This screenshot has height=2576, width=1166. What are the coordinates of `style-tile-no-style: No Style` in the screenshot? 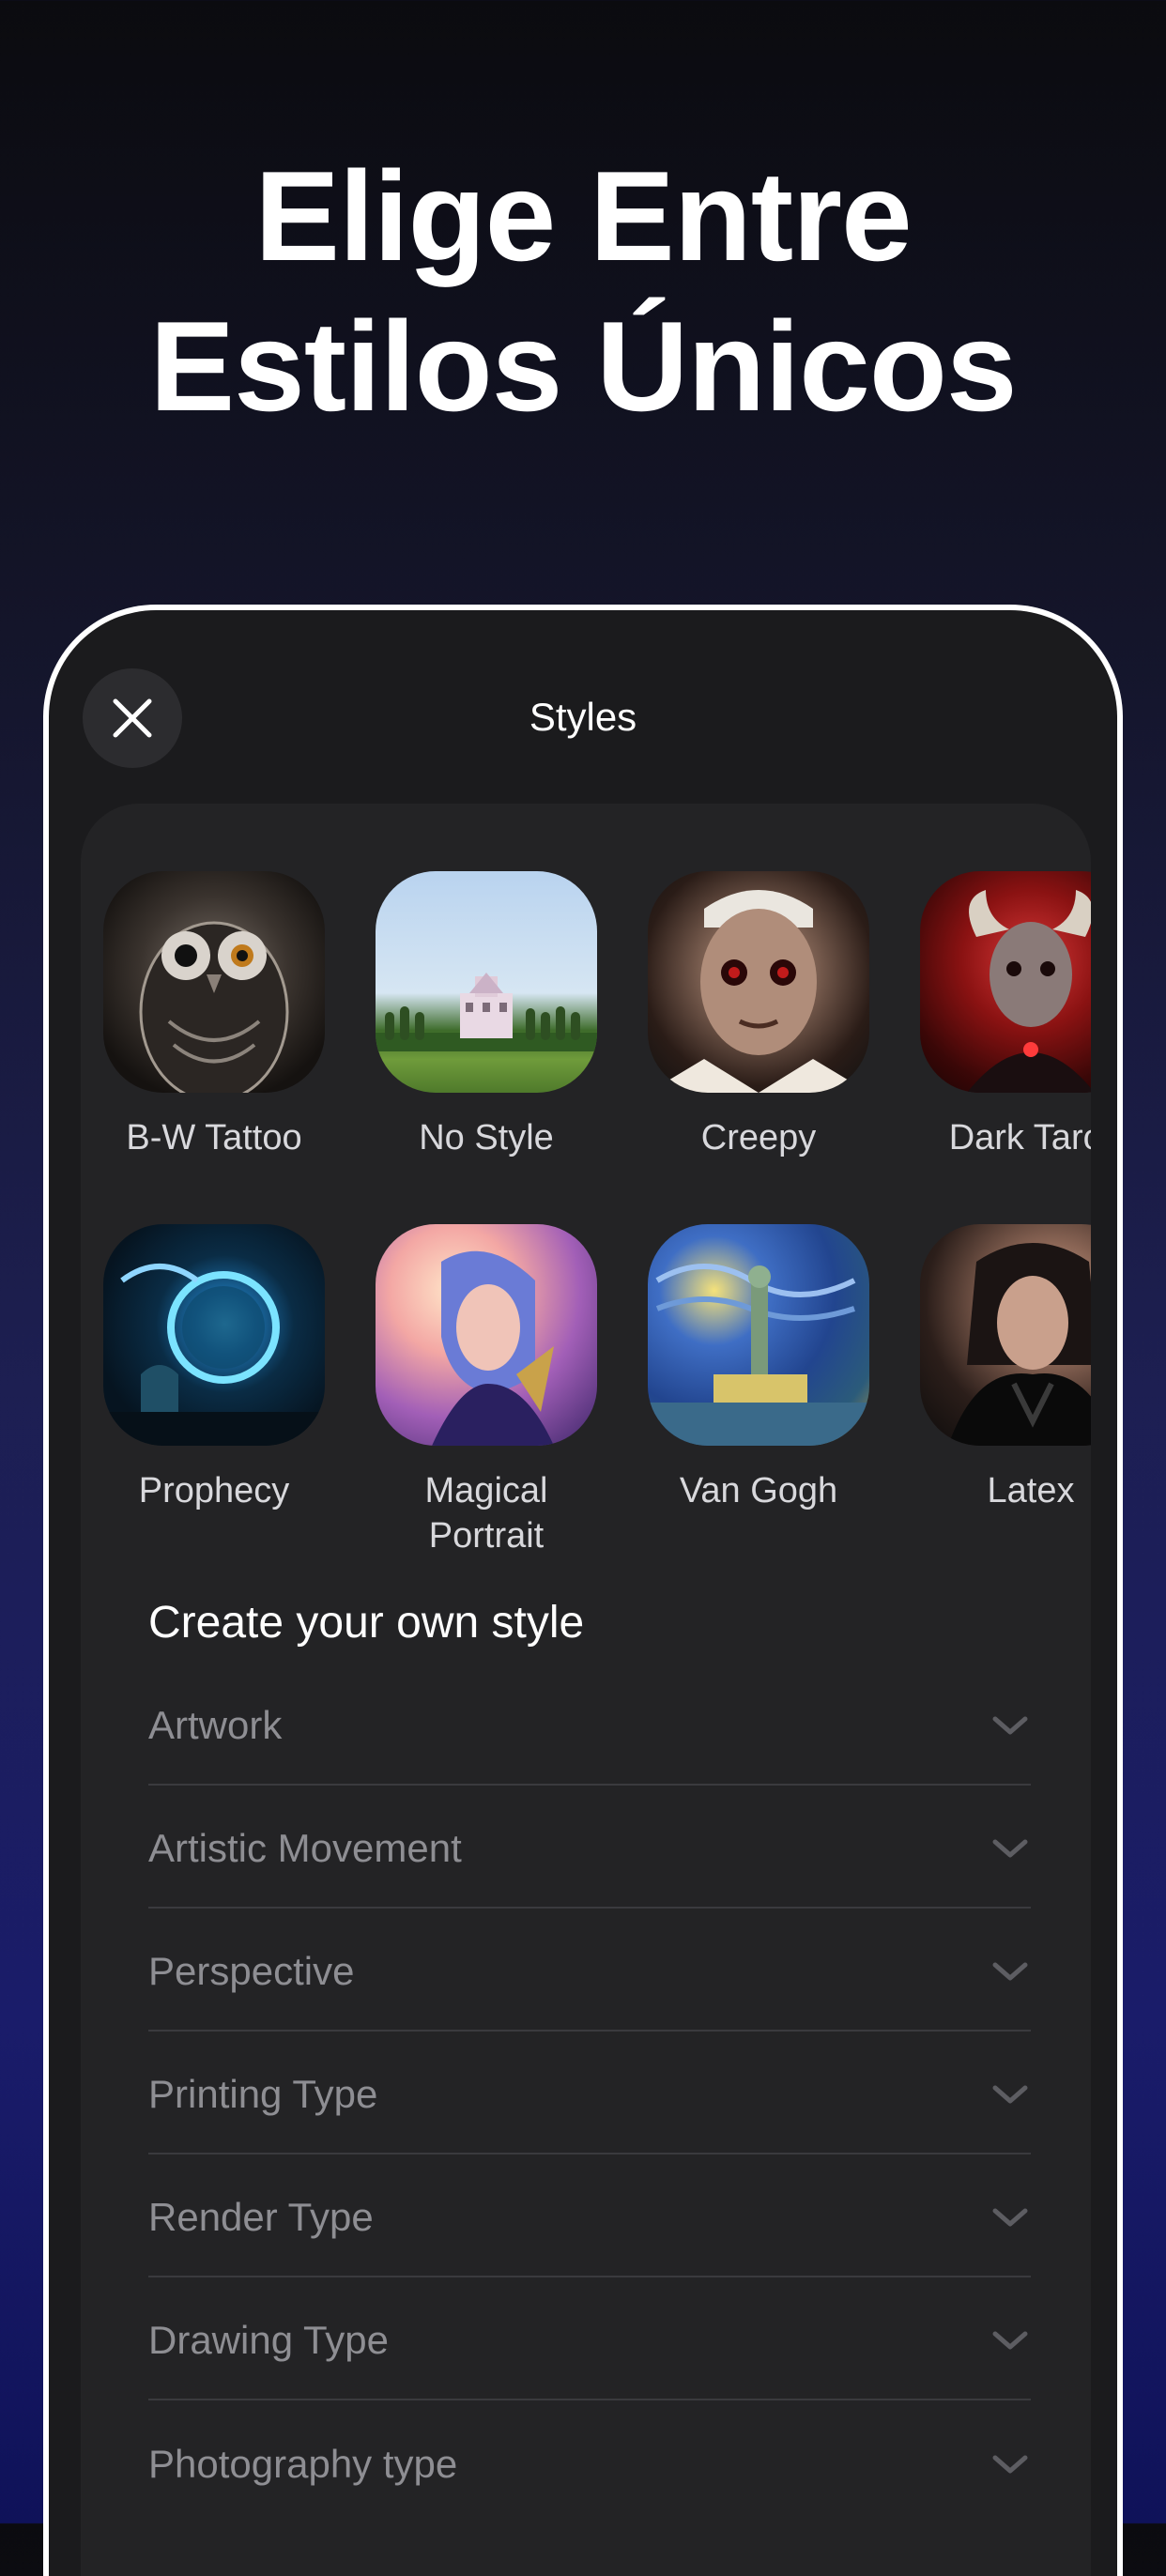 It's located at (486, 1016).